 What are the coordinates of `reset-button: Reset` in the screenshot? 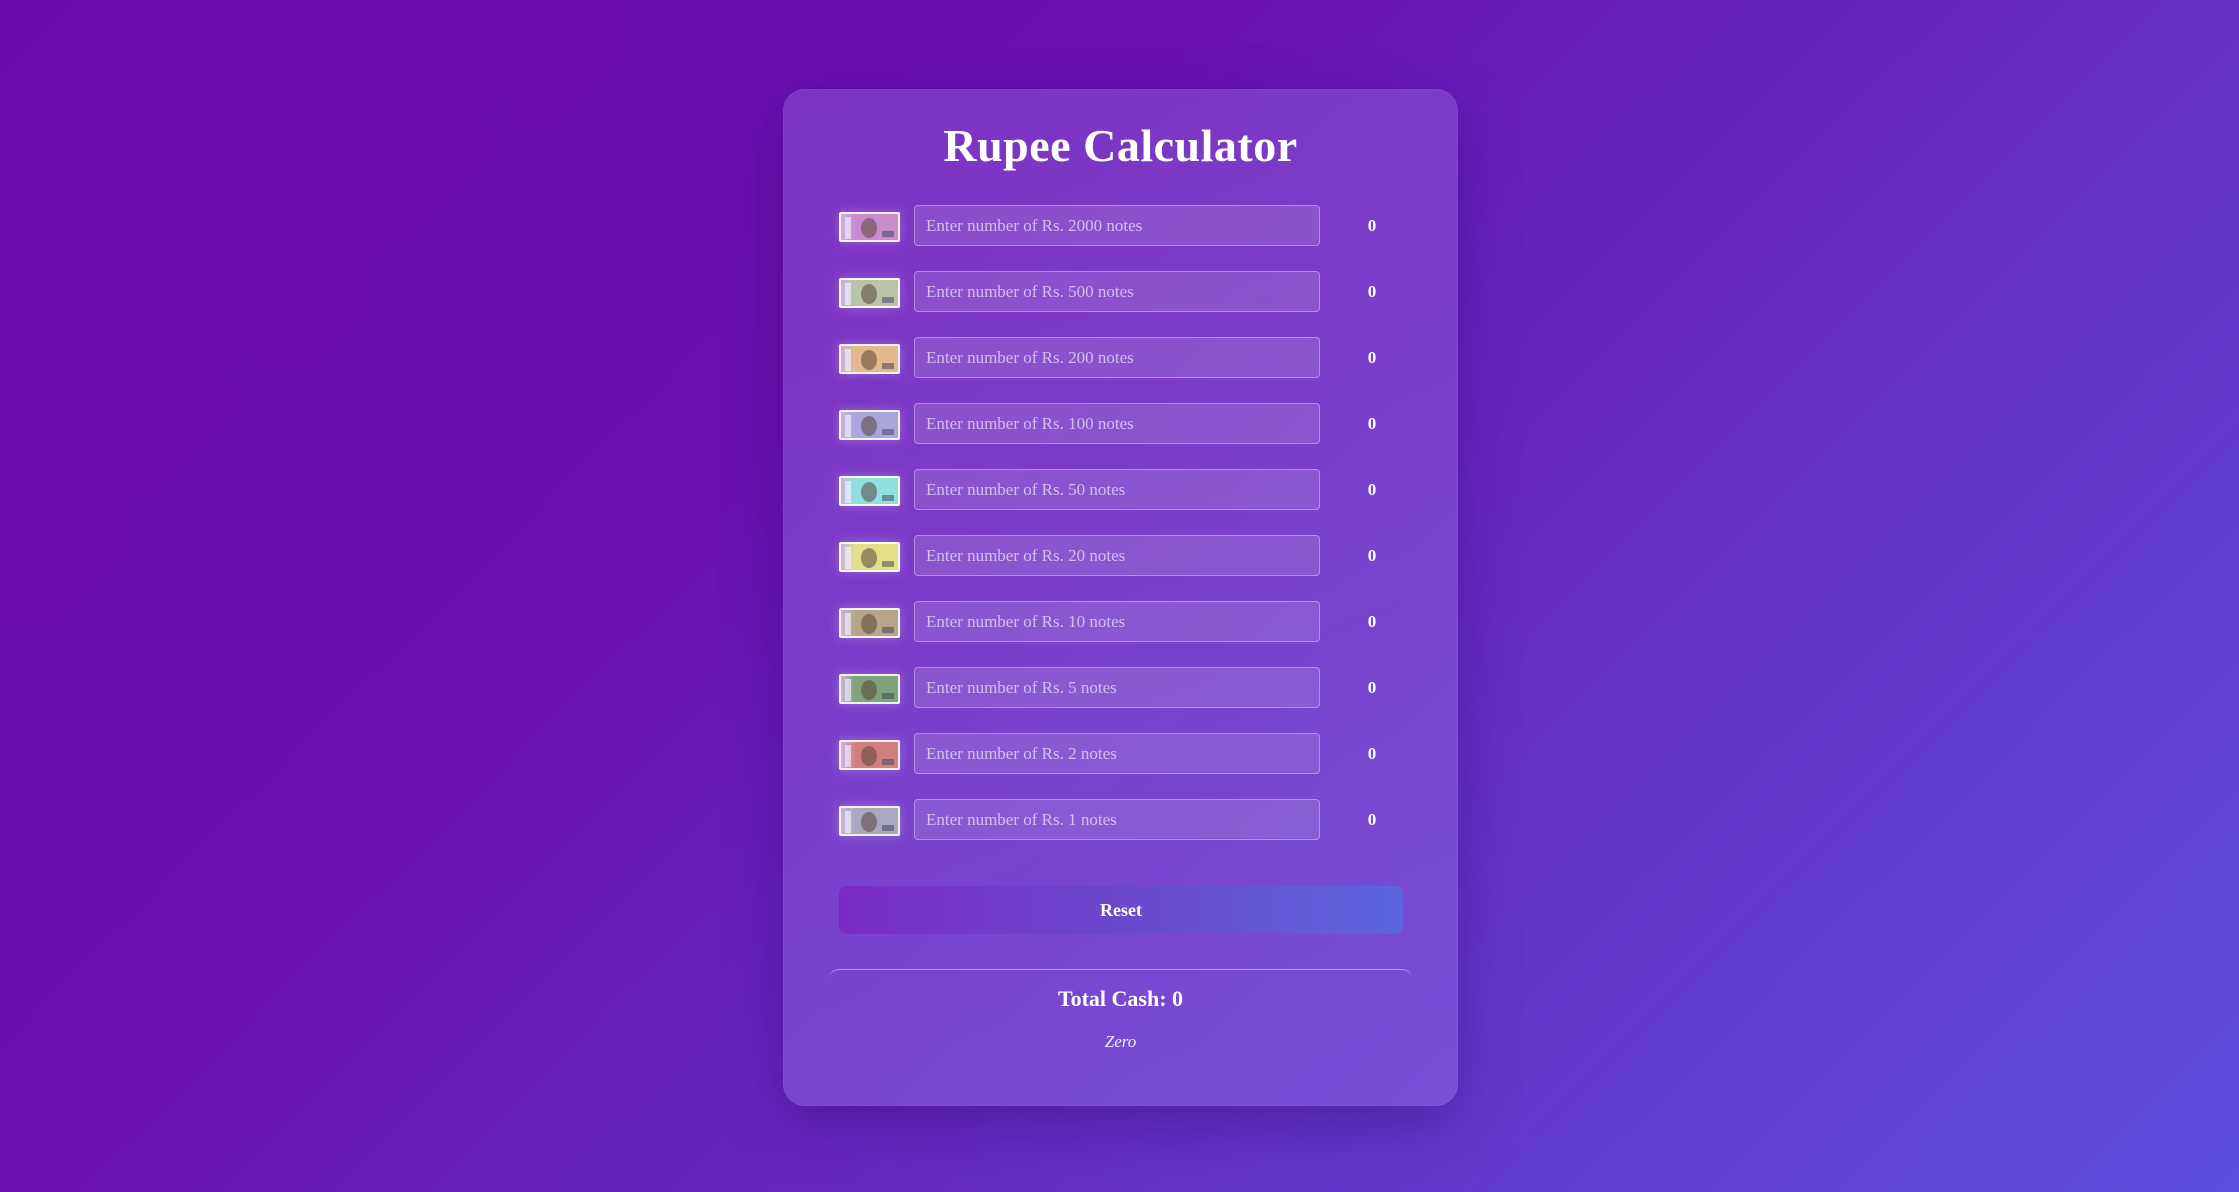 It's located at (1121, 910).